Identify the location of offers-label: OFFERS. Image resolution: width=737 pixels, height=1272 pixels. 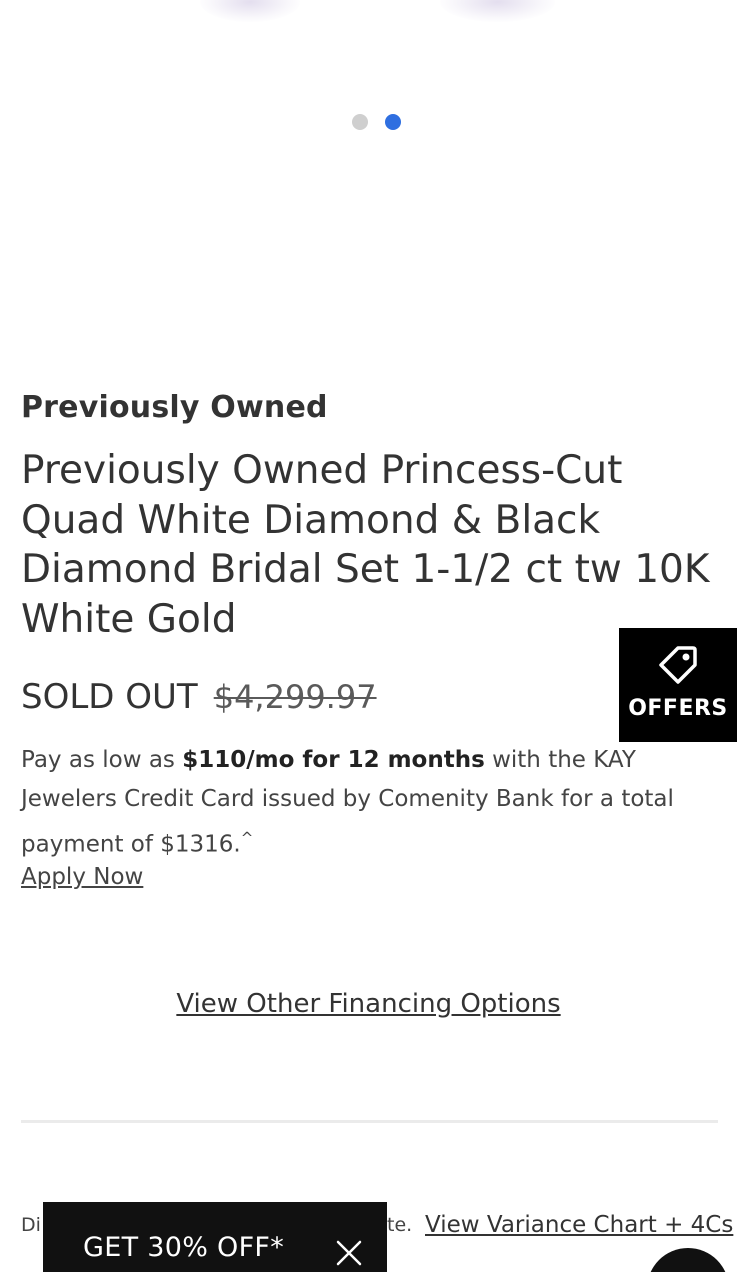
(678, 708).